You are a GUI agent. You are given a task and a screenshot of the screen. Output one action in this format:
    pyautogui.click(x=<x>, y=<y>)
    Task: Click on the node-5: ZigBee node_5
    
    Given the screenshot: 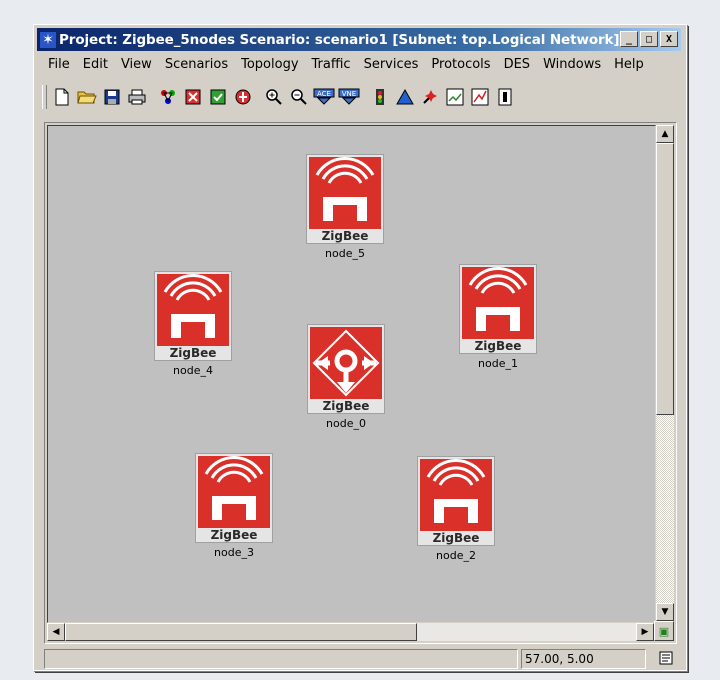 What is the action you would take?
    pyautogui.click(x=345, y=207)
    